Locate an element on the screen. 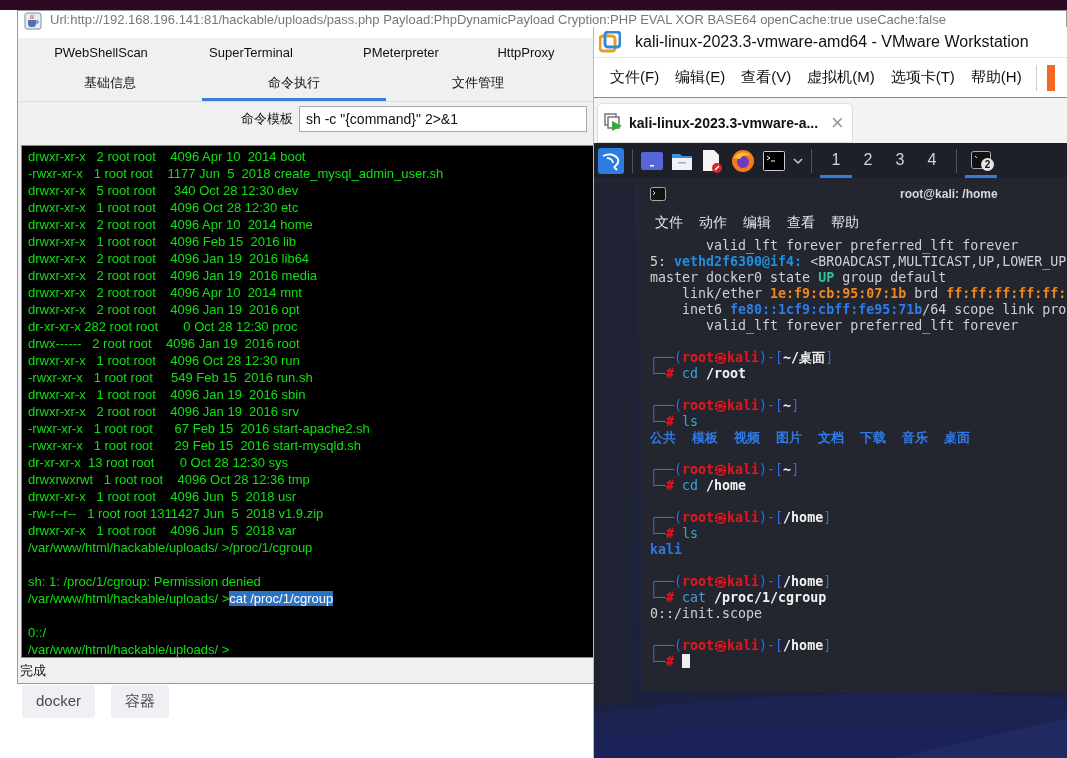 This screenshot has width=1067, height=758. selected-text: cat /proc/1/cgroup is located at coordinates (281, 598).